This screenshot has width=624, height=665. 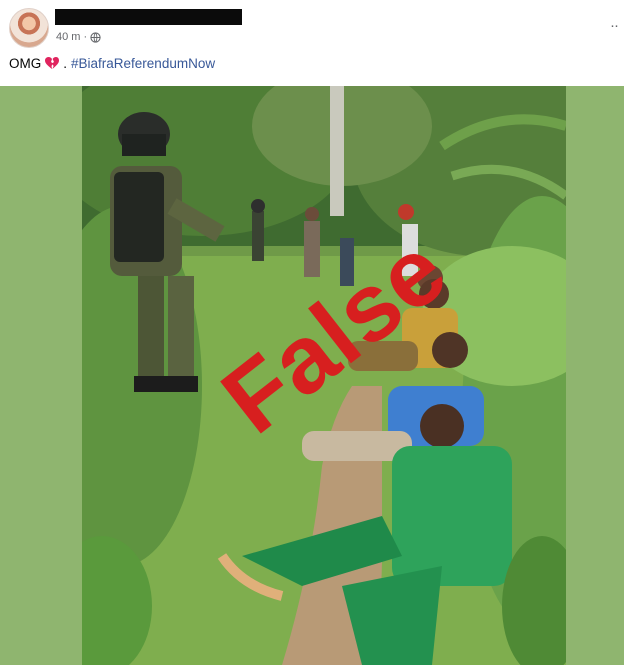 What do you see at coordinates (143, 63) in the screenshot?
I see `hashtag-link: #BiafraReferendumNow` at bounding box center [143, 63].